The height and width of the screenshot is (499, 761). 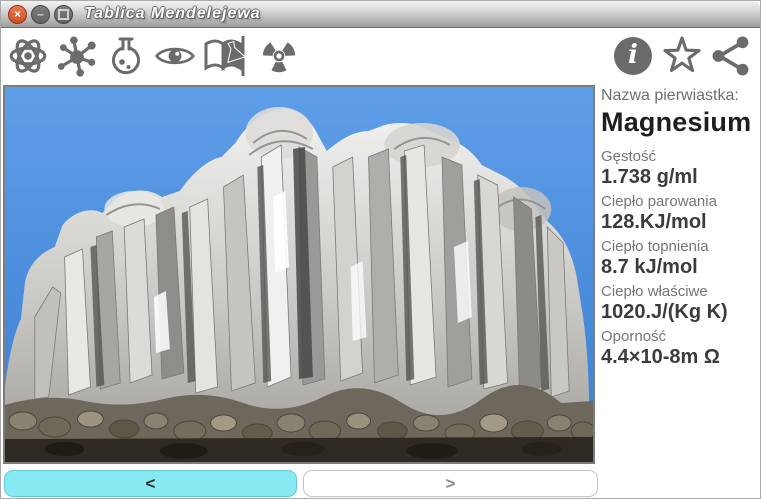 I want to click on property-value: 1.738 g/ml, so click(x=649, y=177).